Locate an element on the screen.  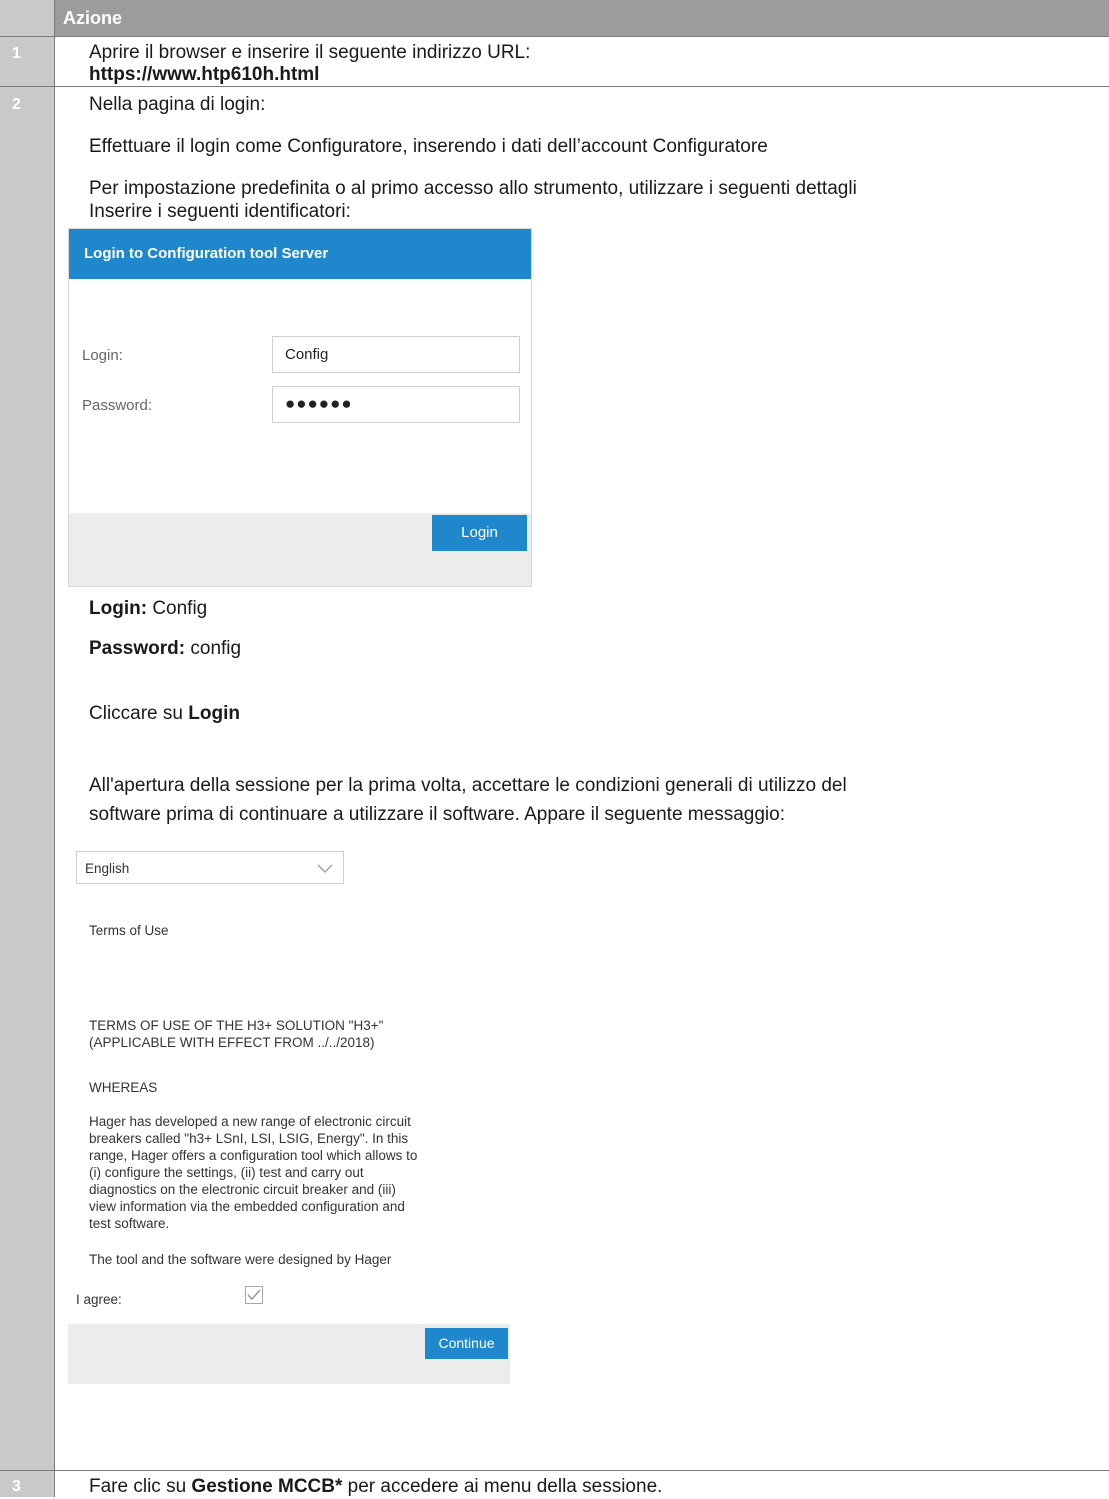
agree-checkbox is located at coordinates (254, 1295).